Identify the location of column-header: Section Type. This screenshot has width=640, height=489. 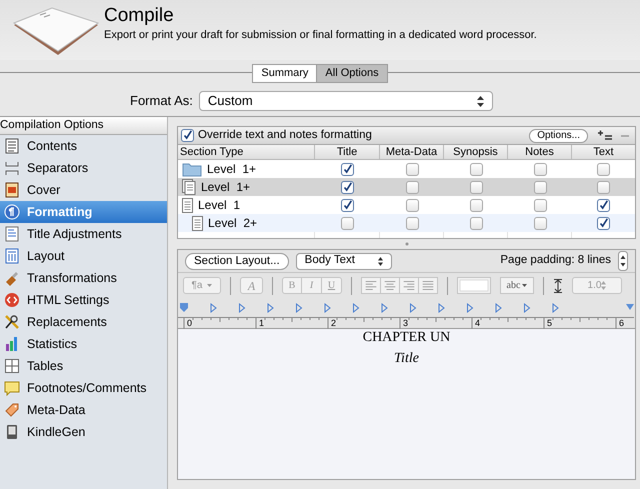
(246, 152).